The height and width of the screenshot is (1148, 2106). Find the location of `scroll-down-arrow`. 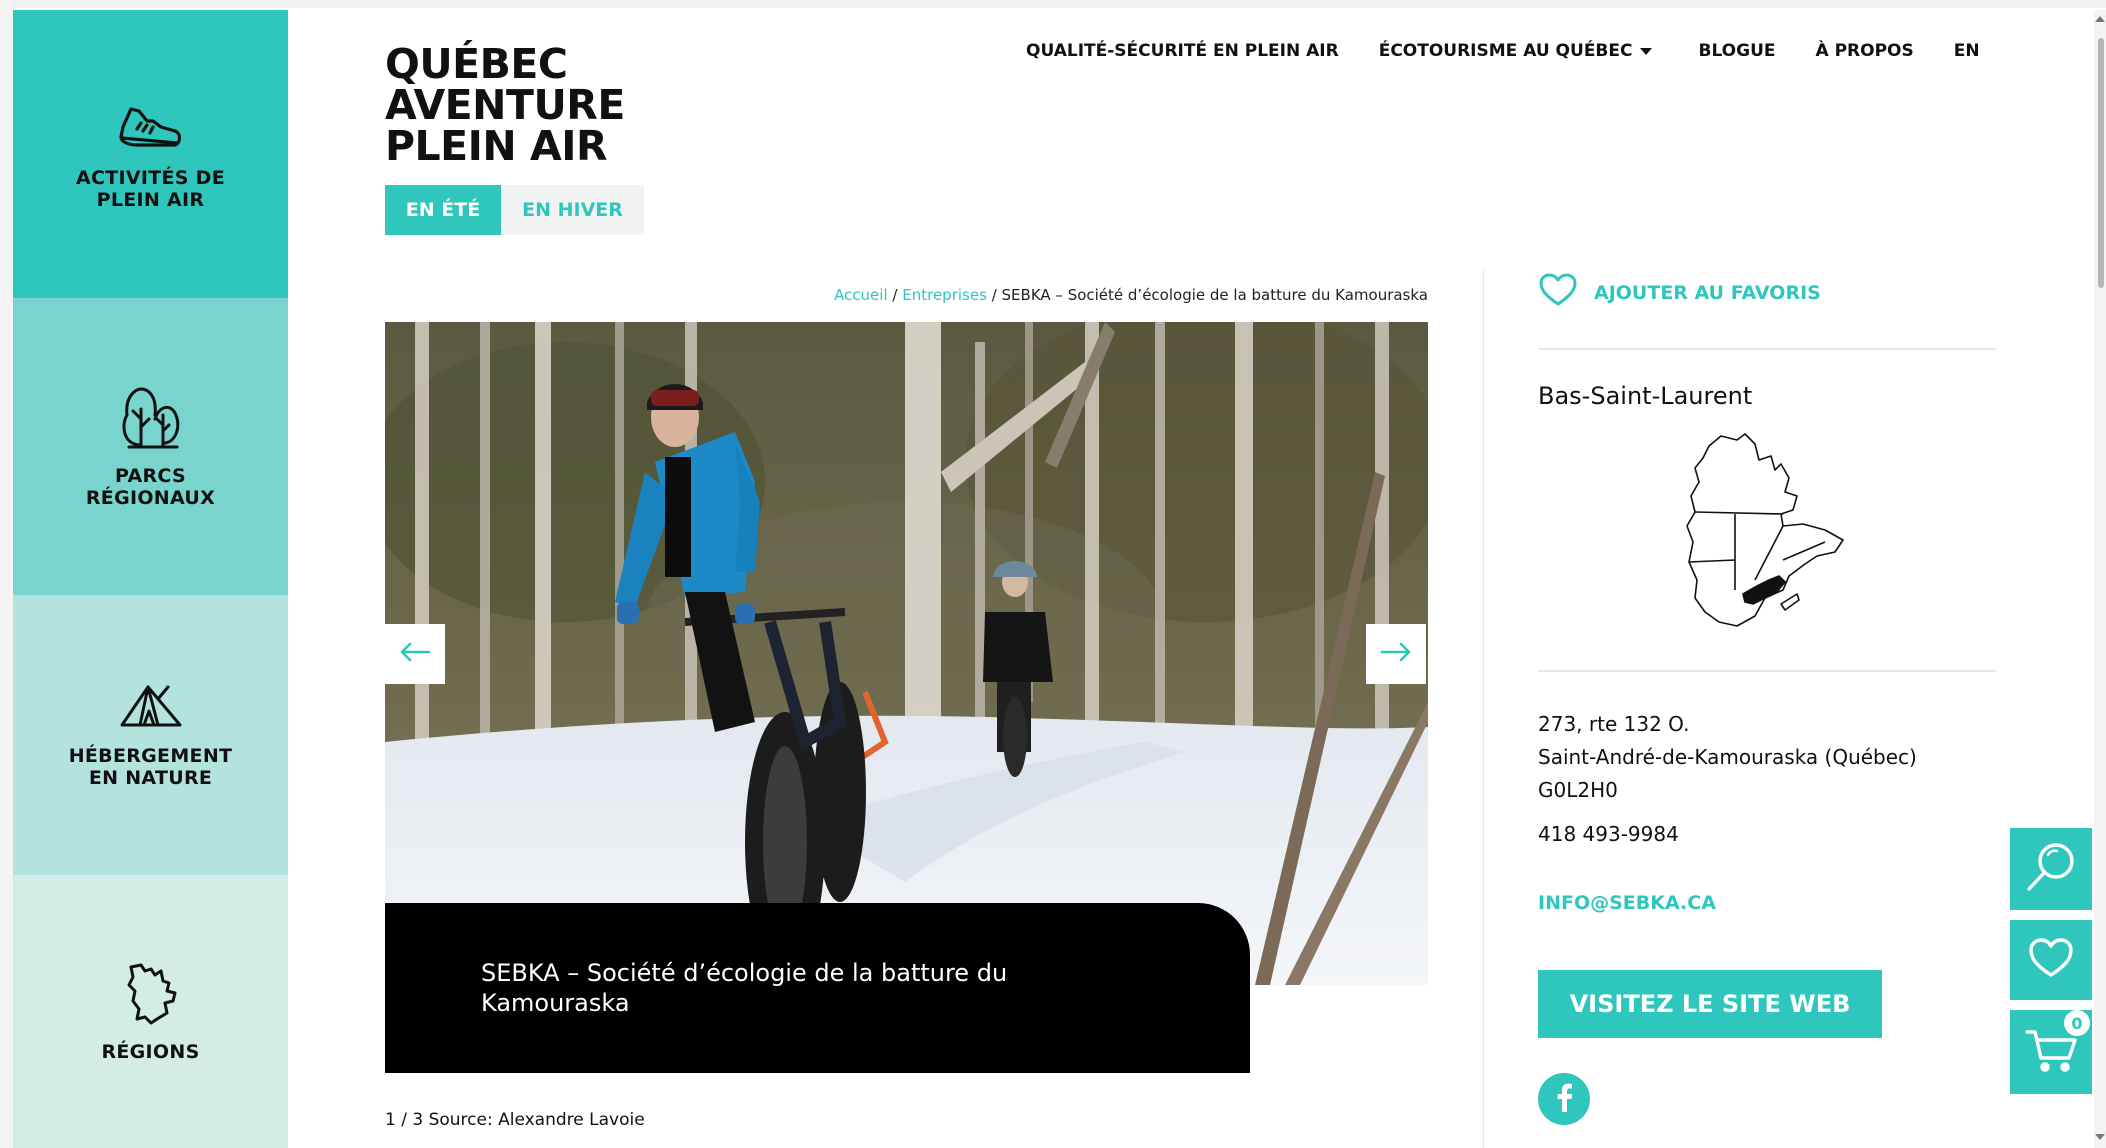

scroll-down-arrow is located at coordinates (2100, 1137).